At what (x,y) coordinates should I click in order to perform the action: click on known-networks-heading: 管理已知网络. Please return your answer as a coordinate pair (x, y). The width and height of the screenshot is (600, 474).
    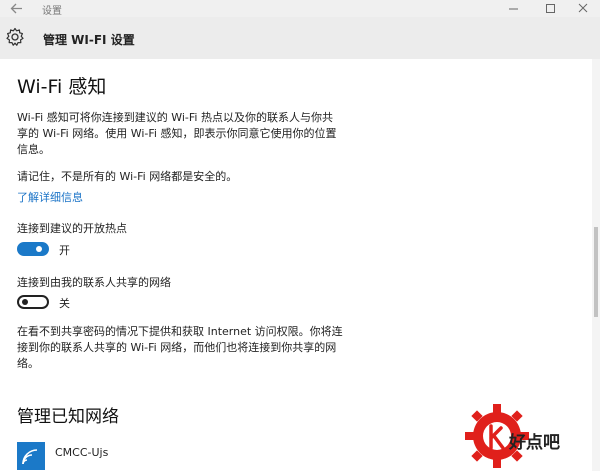
    Looking at the image, I should click on (68, 417).